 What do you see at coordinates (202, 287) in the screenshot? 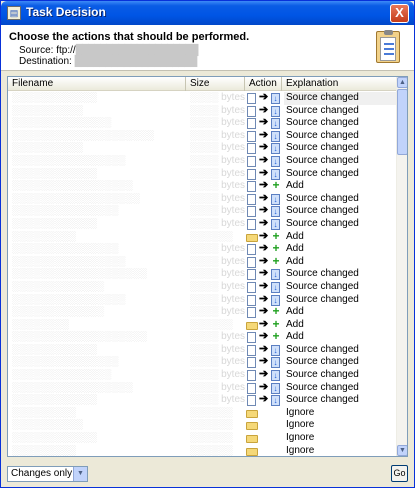
I see `table-row: ░░░░░░░░░░░░░ ░░░░ bytes ➔ ↓ Source changed` at bounding box center [202, 287].